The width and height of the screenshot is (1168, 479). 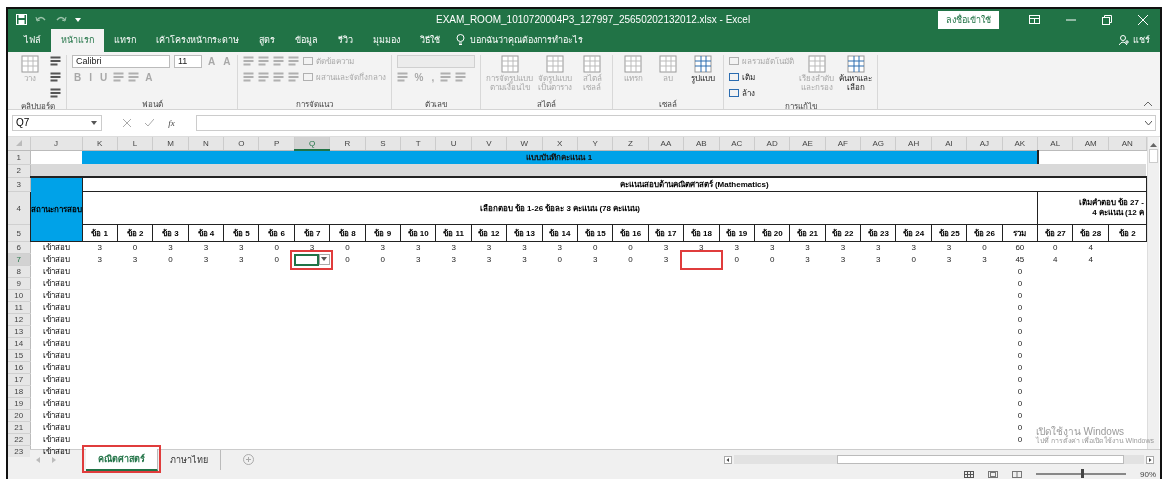 What do you see at coordinates (418, 144) in the screenshot?
I see `column-header: T` at bounding box center [418, 144].